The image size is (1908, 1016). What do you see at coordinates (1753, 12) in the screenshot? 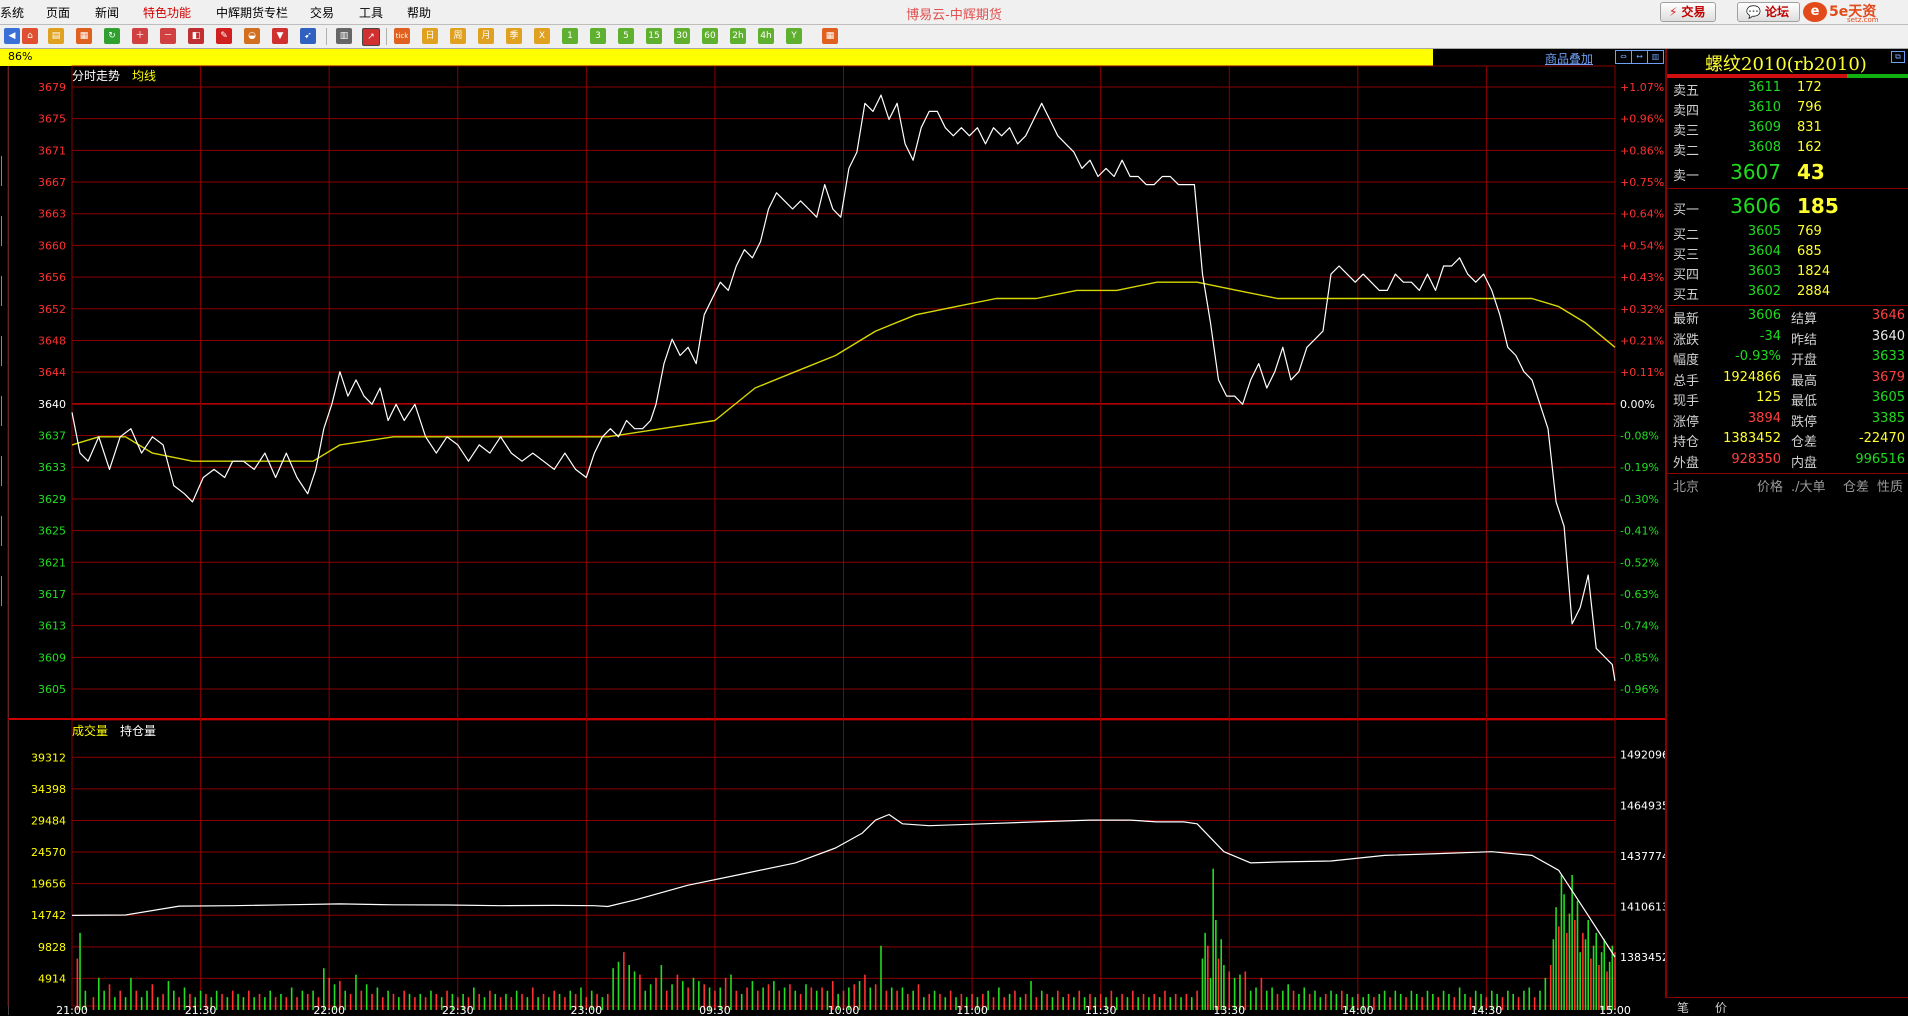
I see `chat-bubble-icon: 💬` at bounding box center [1753, 12].